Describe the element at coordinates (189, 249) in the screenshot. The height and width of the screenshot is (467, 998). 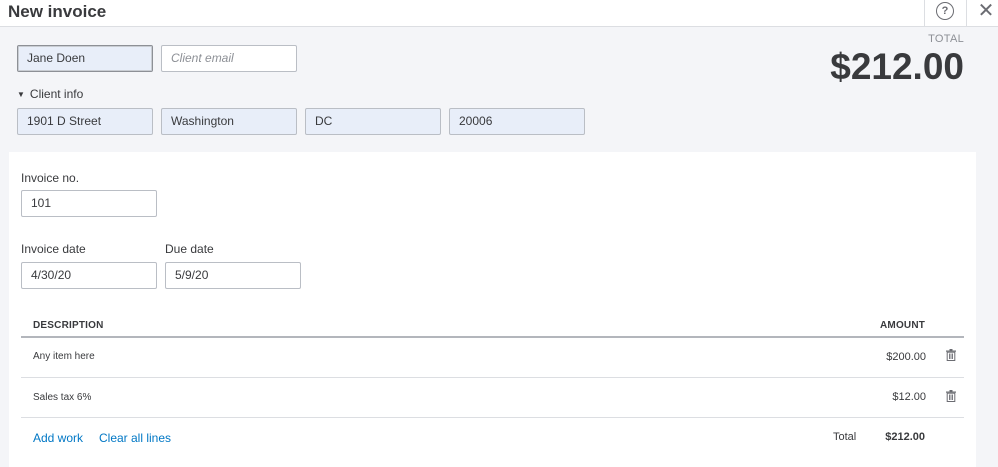
I see `due-date-label: Due date` at that location.